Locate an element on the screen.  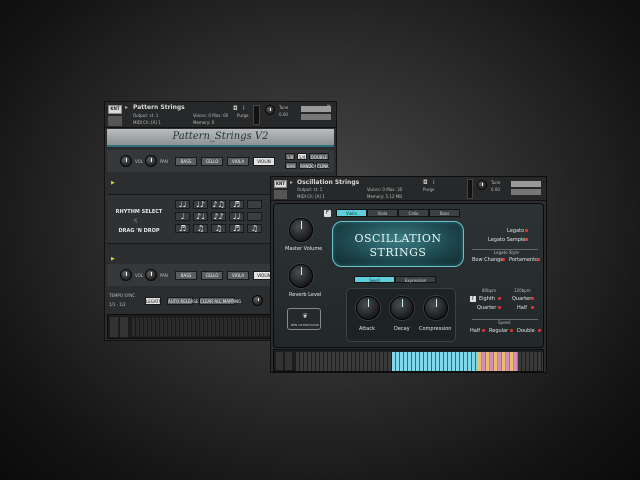
mode-random-button: RANDOM is located at coordinates (308, 165).